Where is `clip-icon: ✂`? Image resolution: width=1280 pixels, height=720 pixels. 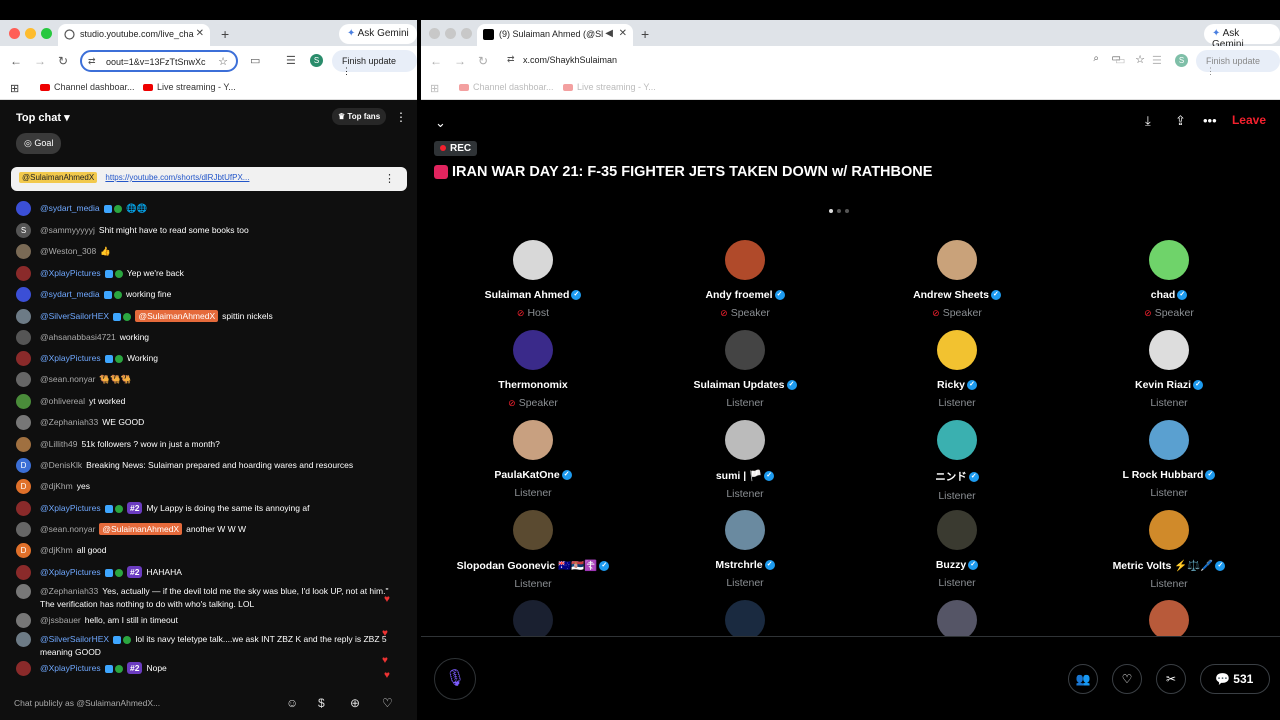 clip-icon: ✂ is located at coordinates (1171, 679).